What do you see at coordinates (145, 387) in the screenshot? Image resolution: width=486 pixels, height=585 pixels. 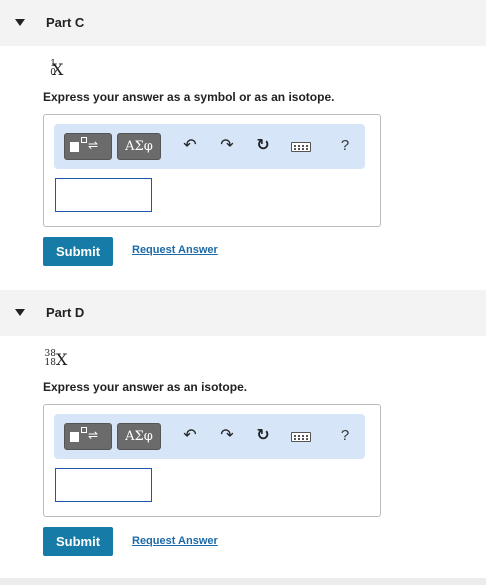 I see `part-d-instruction: Express your answer as an isotope.` at bounding box center [145, 387].